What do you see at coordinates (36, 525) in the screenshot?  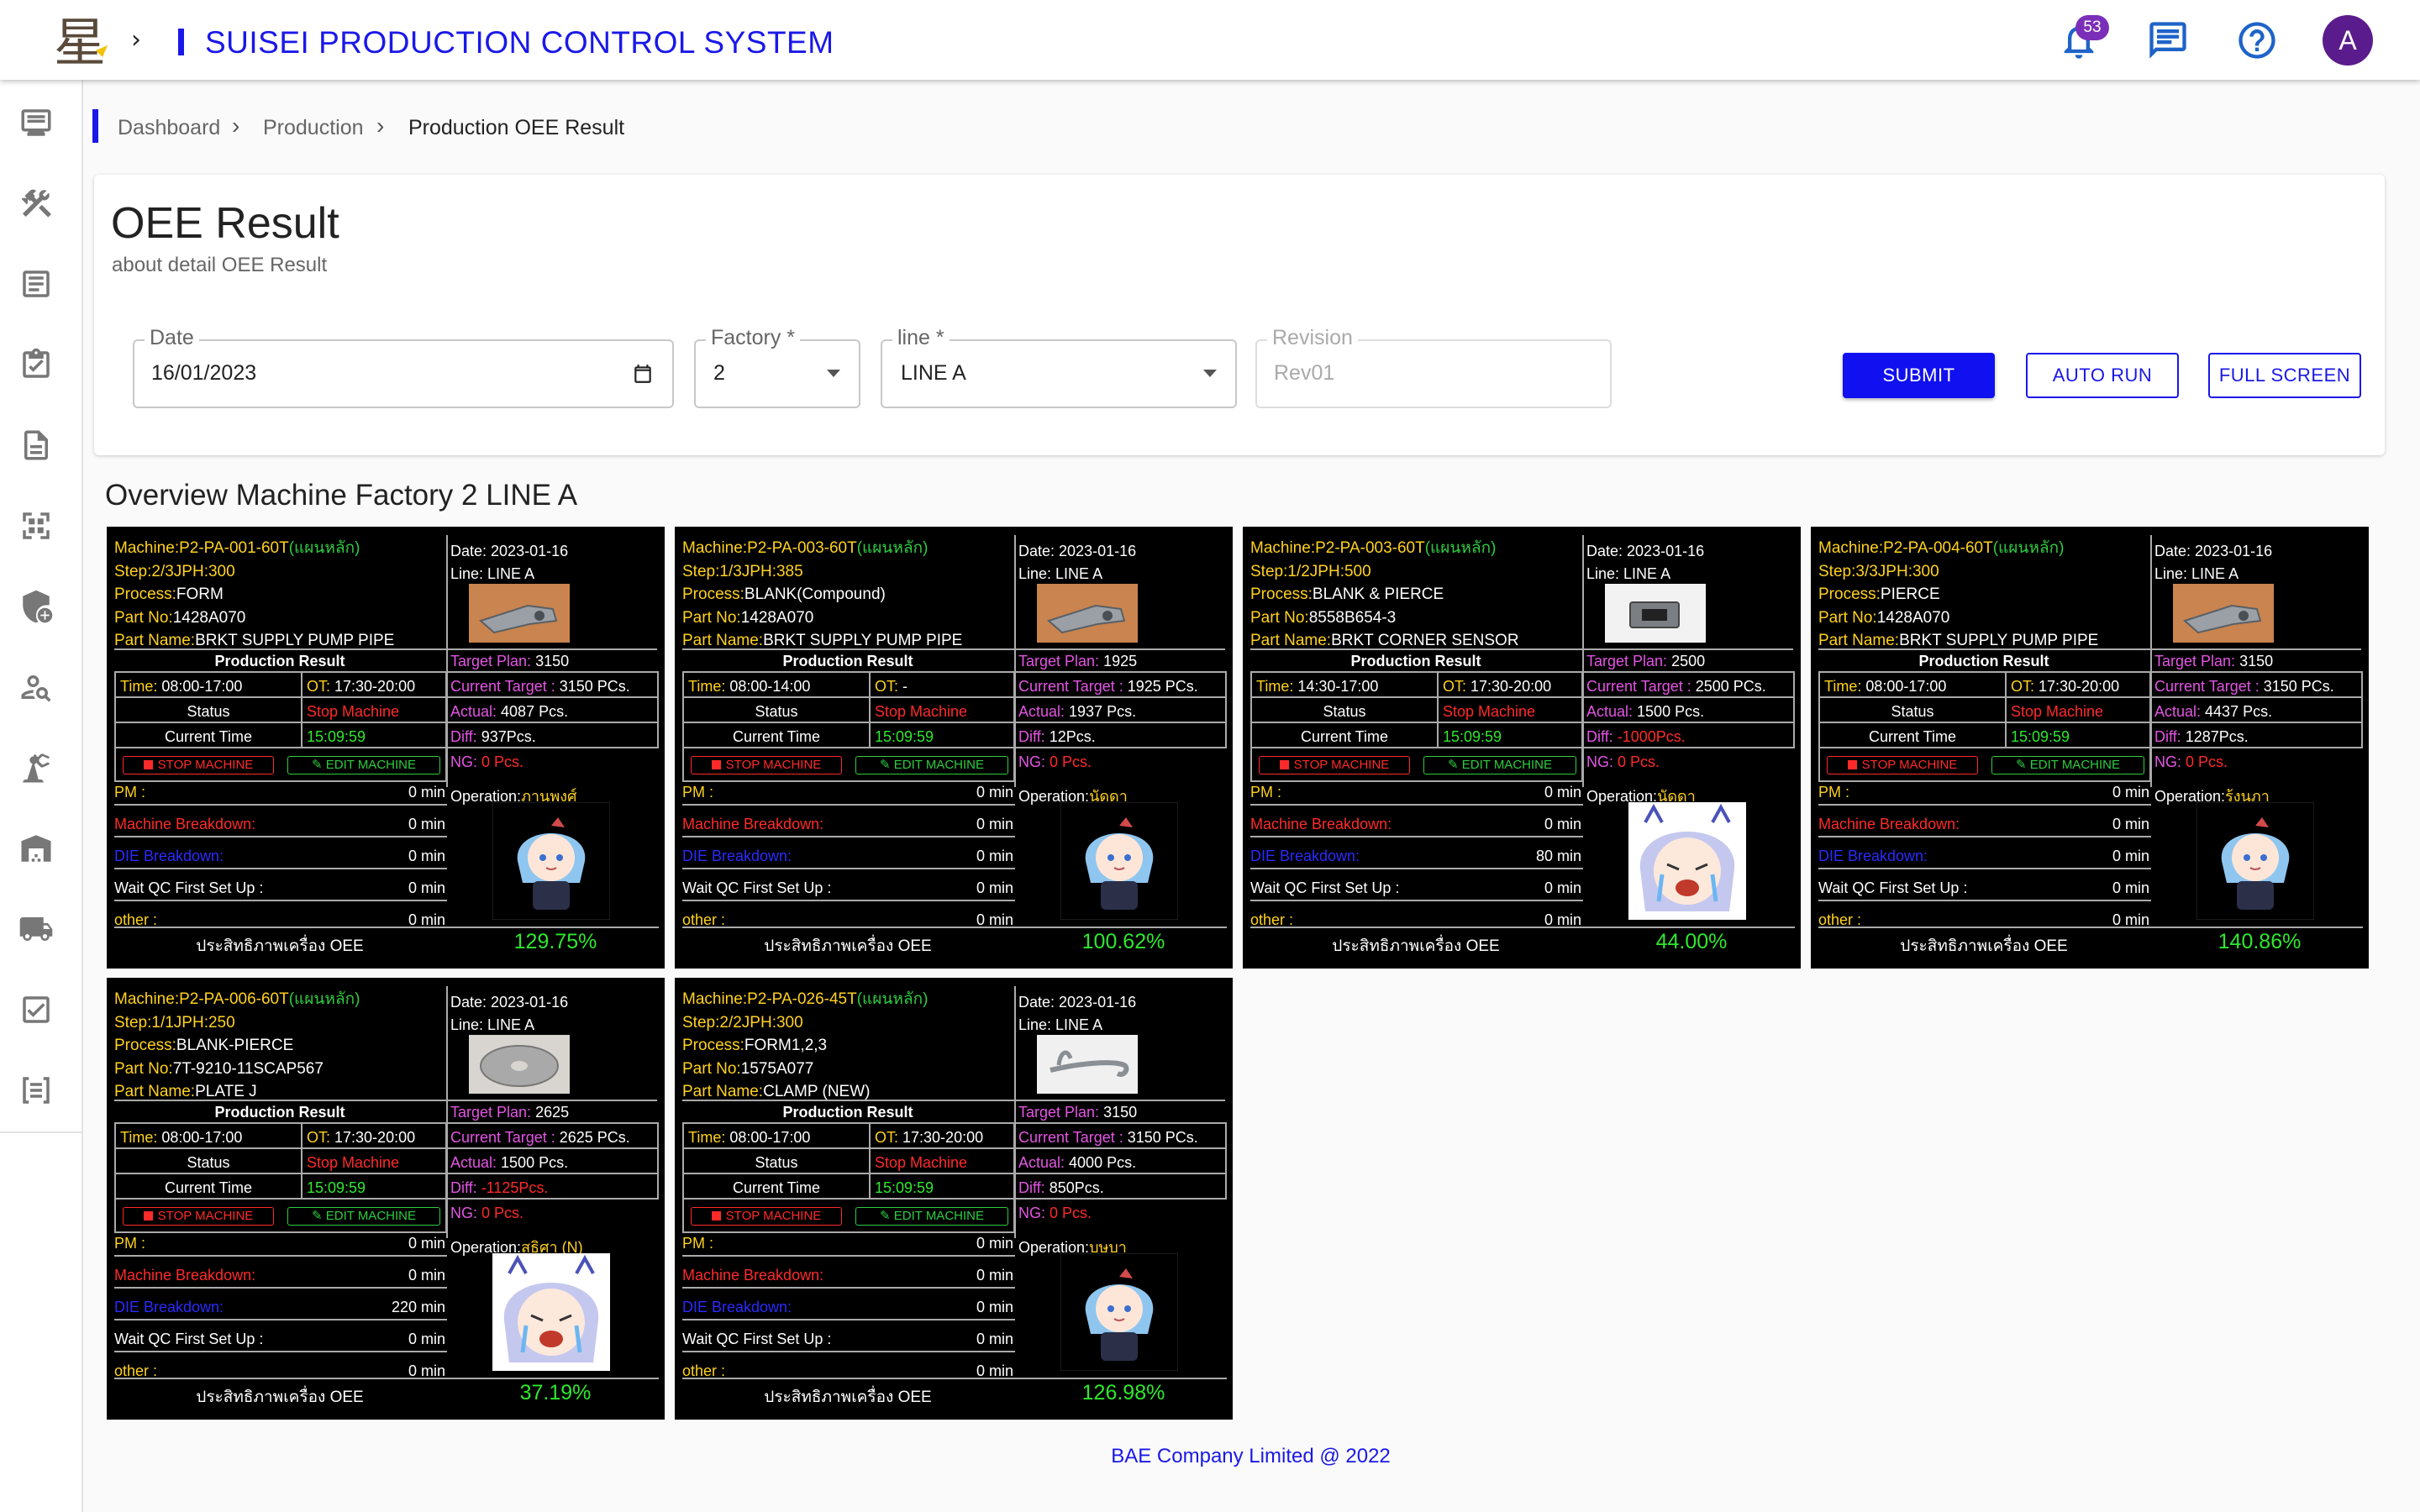 I see `qr-scan-icon` at bounding box center [36, 525].